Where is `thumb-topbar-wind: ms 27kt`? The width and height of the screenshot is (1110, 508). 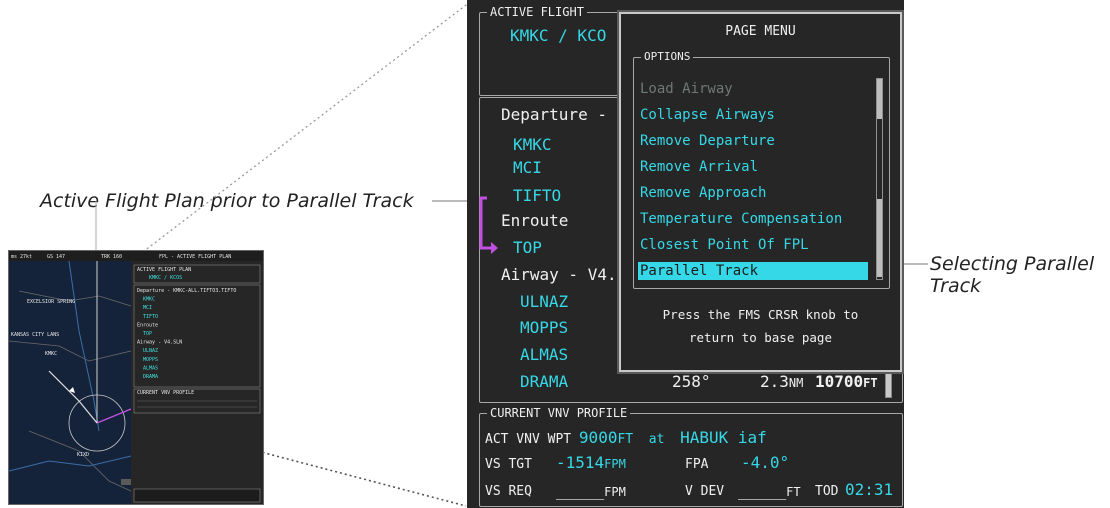 thumb-topbar-wind: ms 27kt is located at coordinates (21, 257).